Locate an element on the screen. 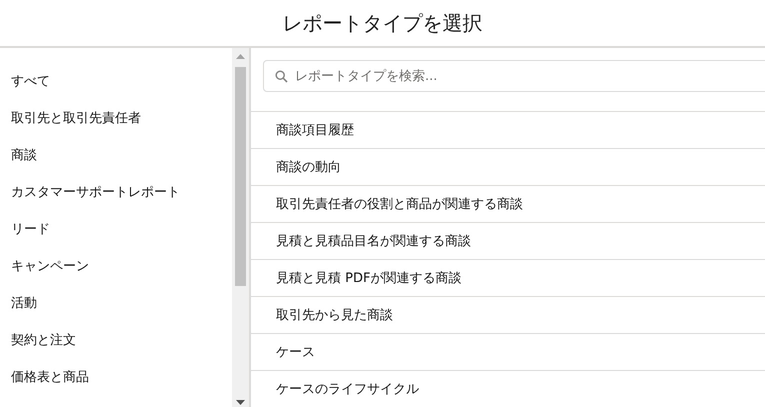 The height and width of the screenshot is (407, 765). category-item: 活動 is located at coordinates (116, 302).